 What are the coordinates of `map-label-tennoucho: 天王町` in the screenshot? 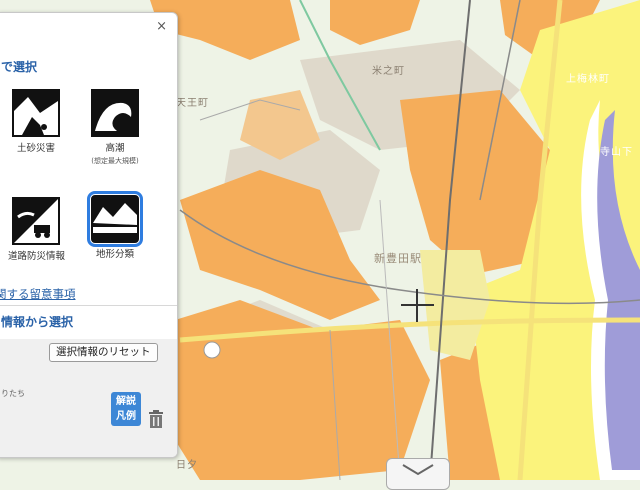 It's located at (192, 103).